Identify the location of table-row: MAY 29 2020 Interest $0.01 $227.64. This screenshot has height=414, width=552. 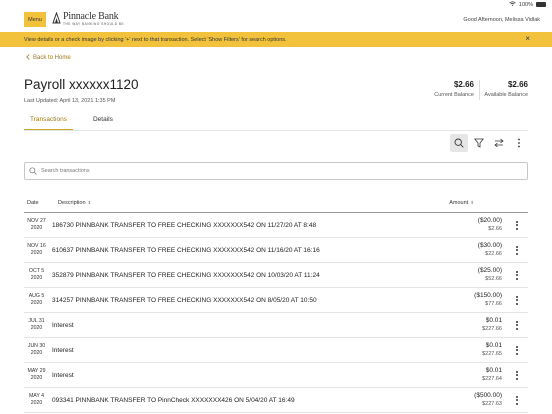
(276, 375).